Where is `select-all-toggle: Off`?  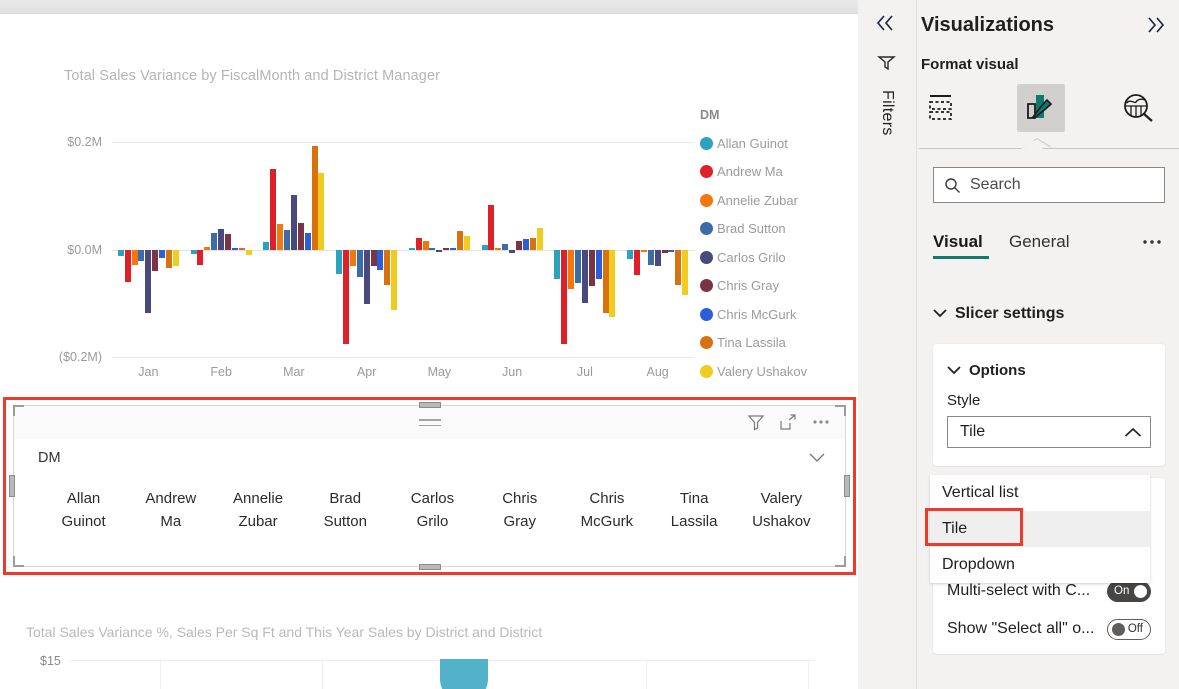
select-all-toggle: Off is located at coordinates (1129, 629).